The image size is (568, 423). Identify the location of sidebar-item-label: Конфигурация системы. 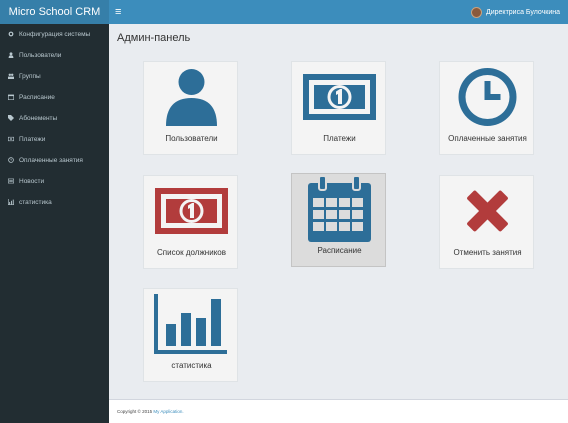
(55, 34).